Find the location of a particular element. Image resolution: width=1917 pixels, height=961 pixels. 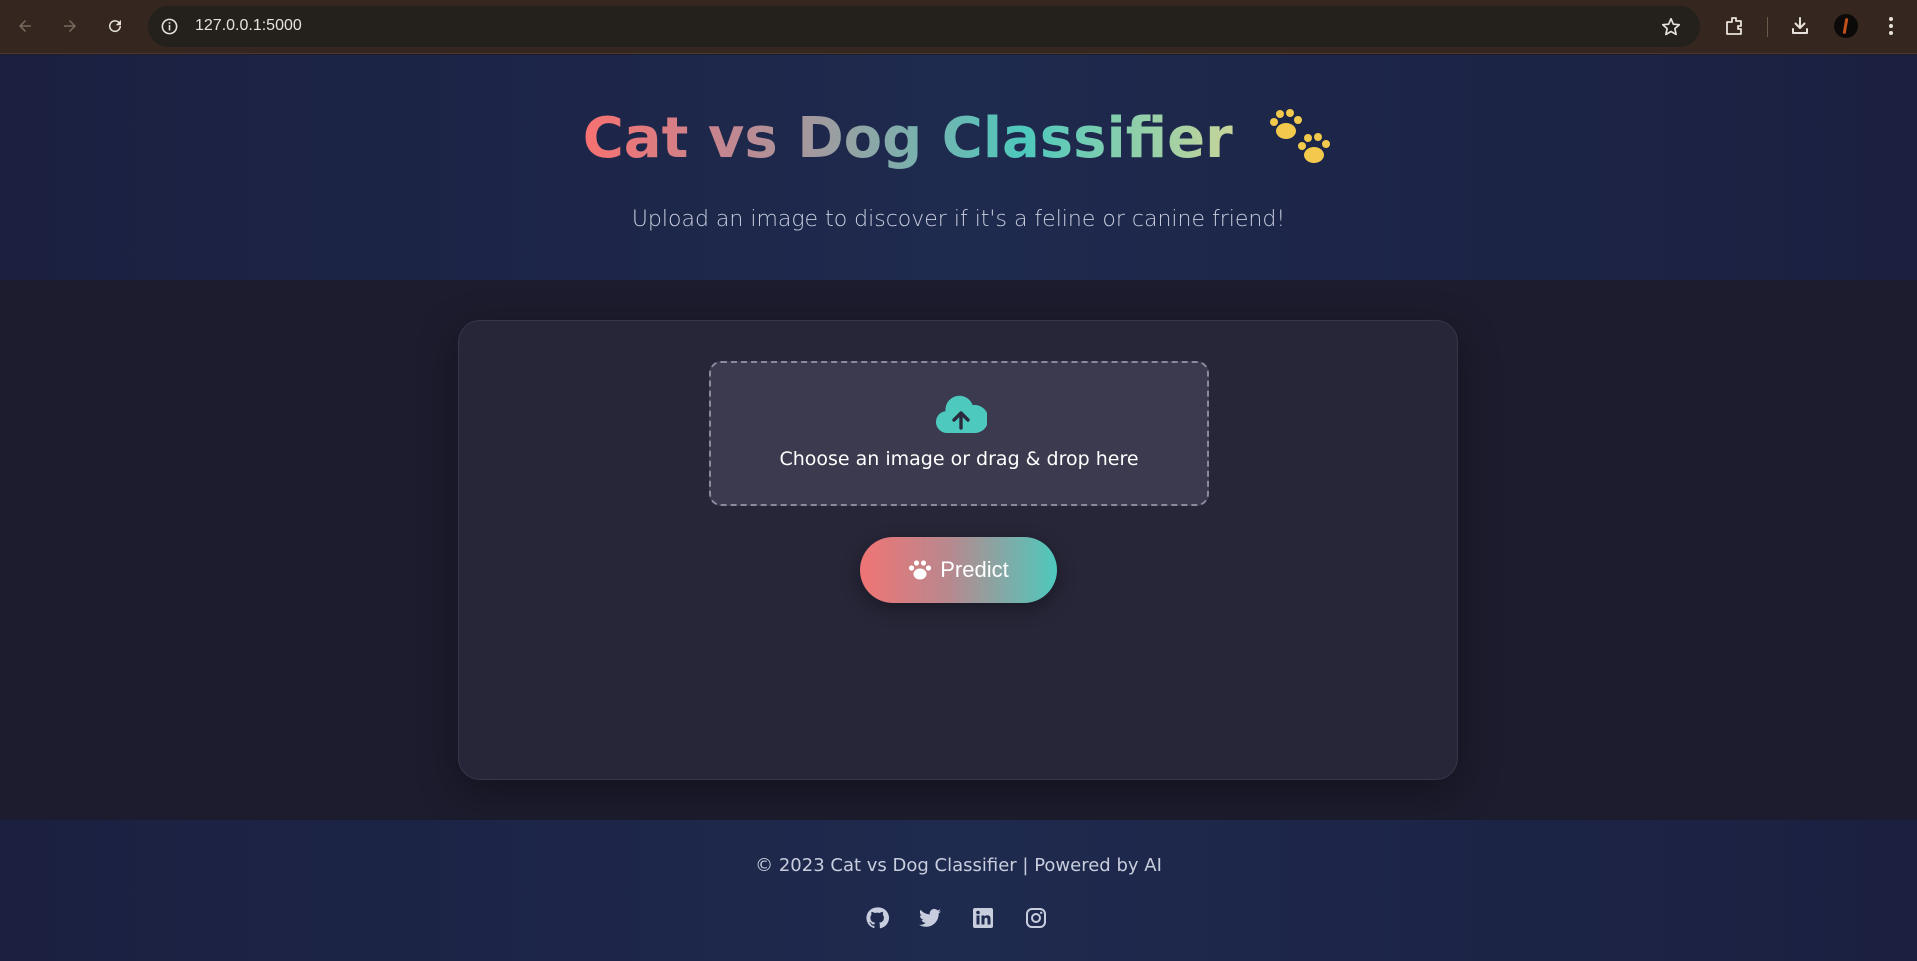

toolbar-divider is located at coordinates (1767, 27).